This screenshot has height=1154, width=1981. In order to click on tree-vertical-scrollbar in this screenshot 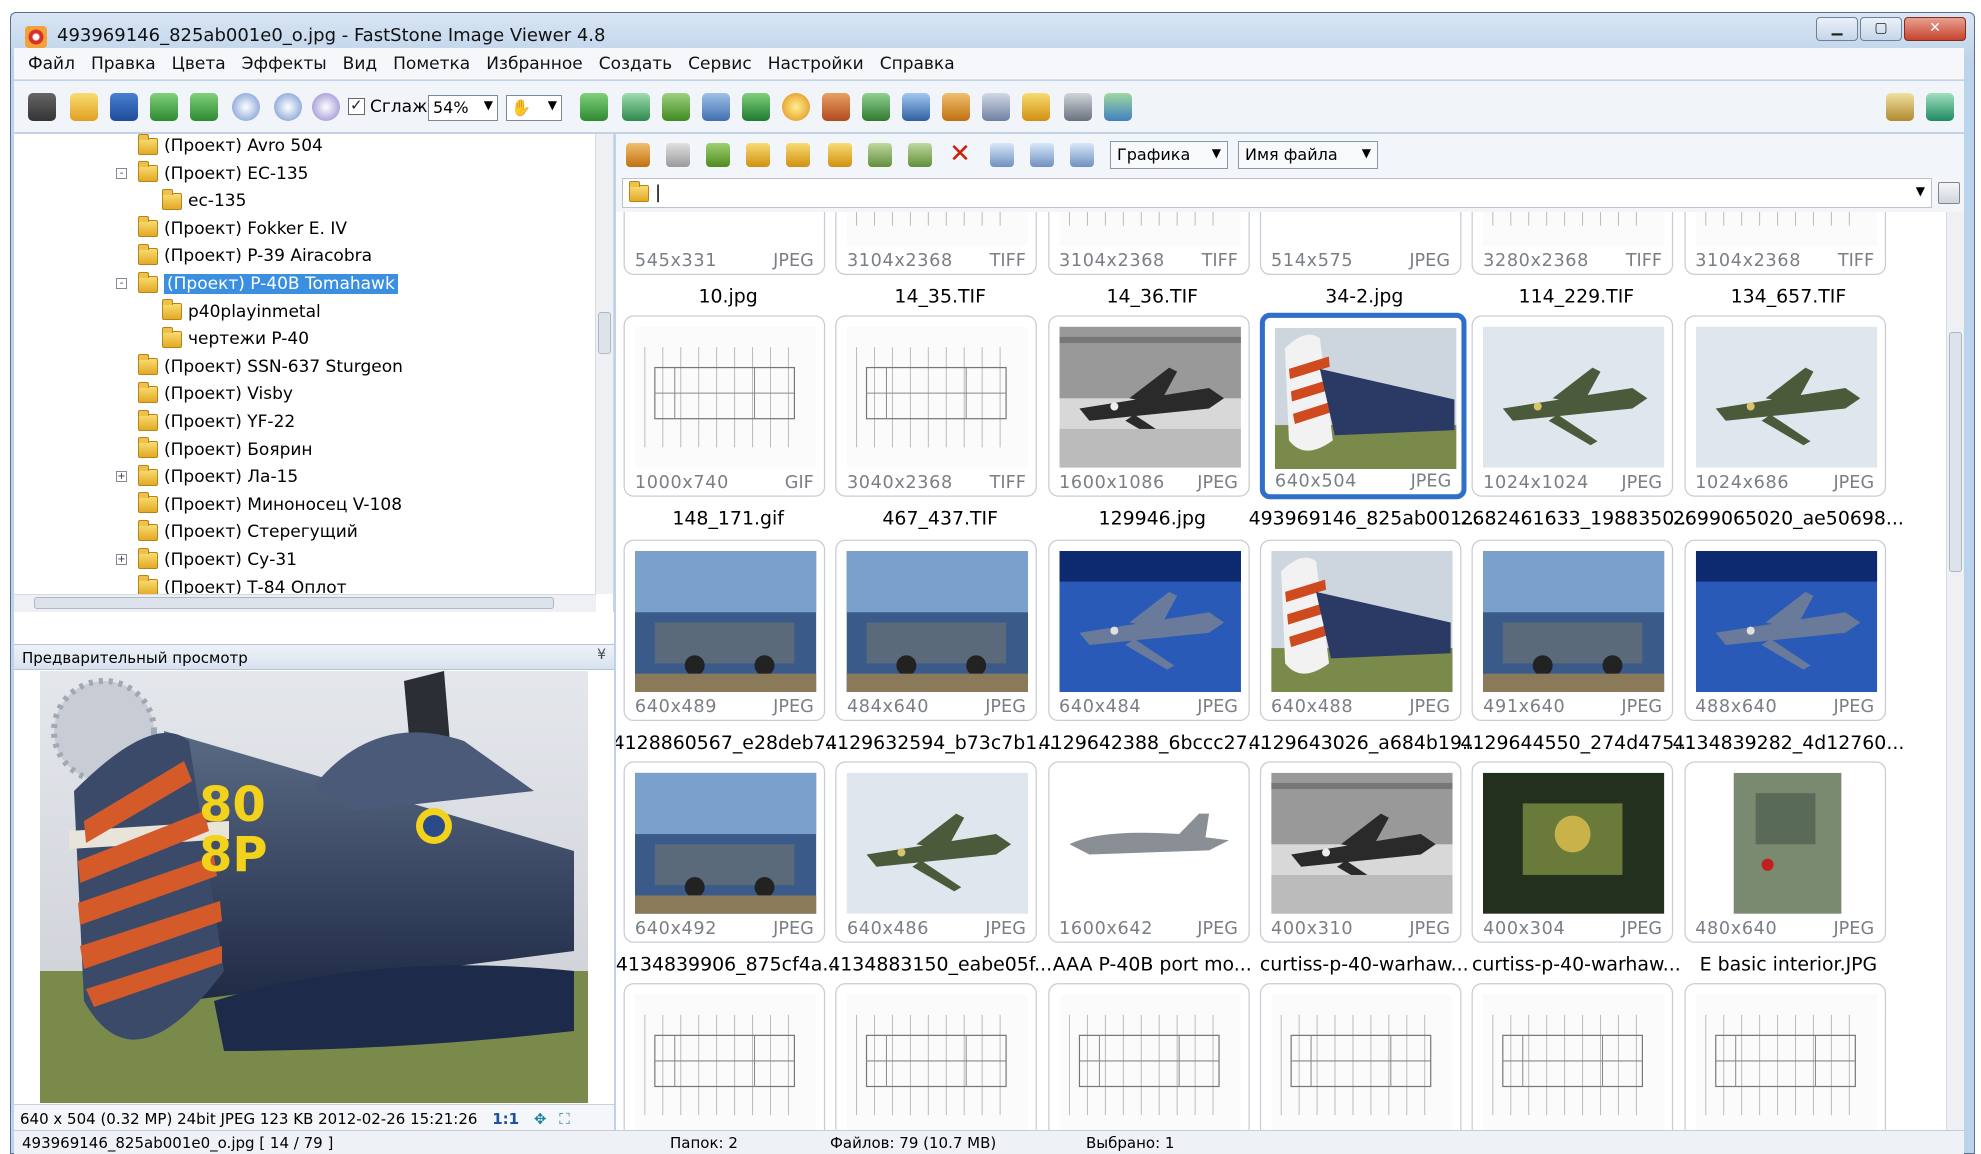, I will do `click(604, 364)`.